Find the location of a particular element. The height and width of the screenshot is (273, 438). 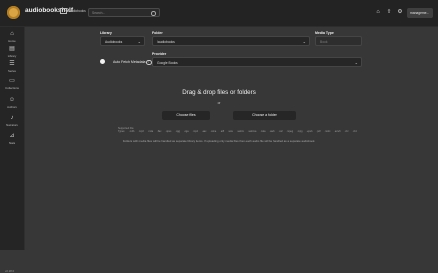

file-type-item: .flac is located at coordinates (159, 132).